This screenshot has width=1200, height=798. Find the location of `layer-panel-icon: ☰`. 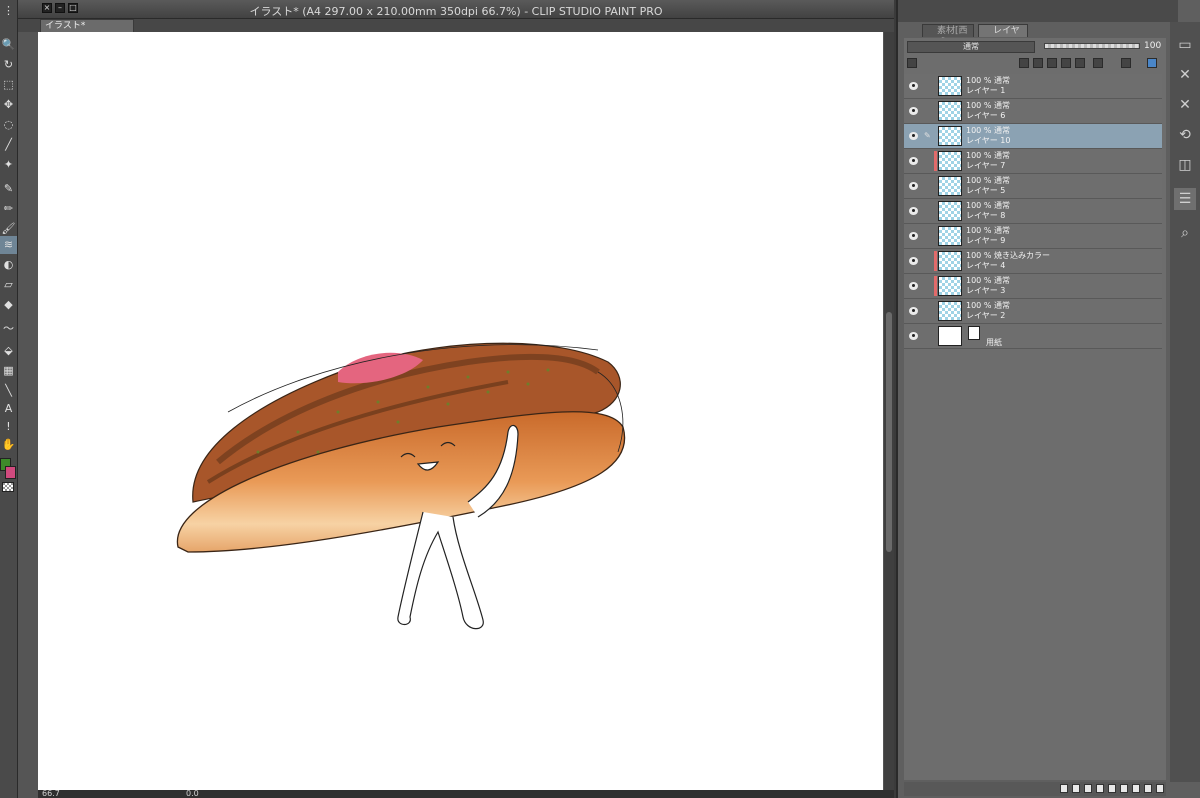

layer-panel-icon: ☰ is located at coordinates (1185, 199).